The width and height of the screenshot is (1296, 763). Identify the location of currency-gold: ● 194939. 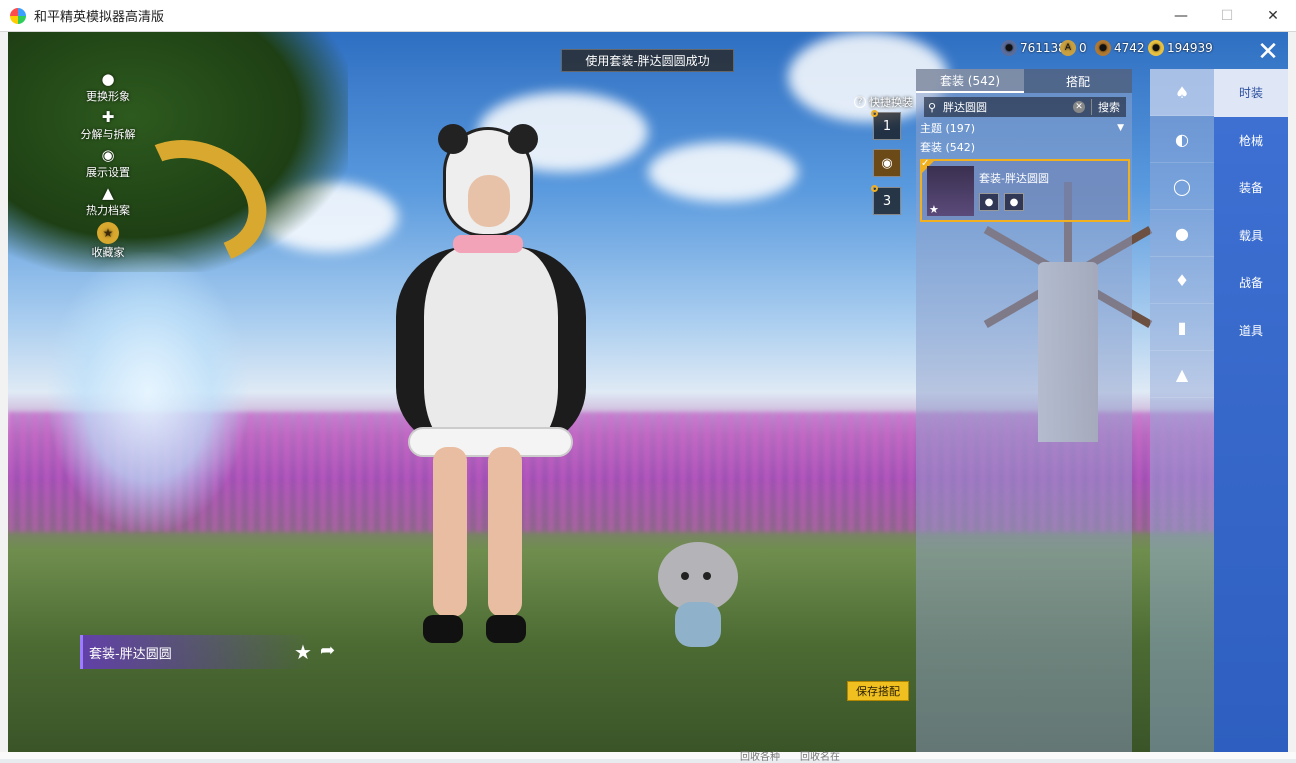
(1180, 48).